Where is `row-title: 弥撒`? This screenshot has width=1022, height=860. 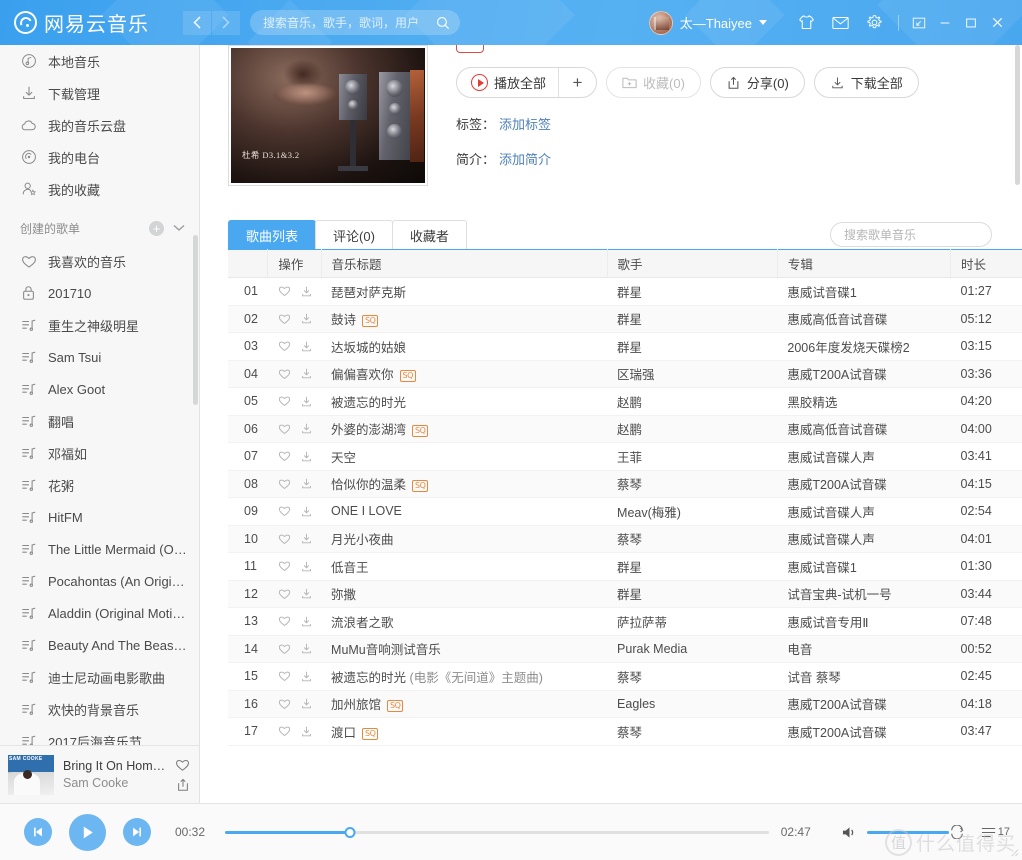
row-title: 弥撒 is located at coordinates (464, 594).